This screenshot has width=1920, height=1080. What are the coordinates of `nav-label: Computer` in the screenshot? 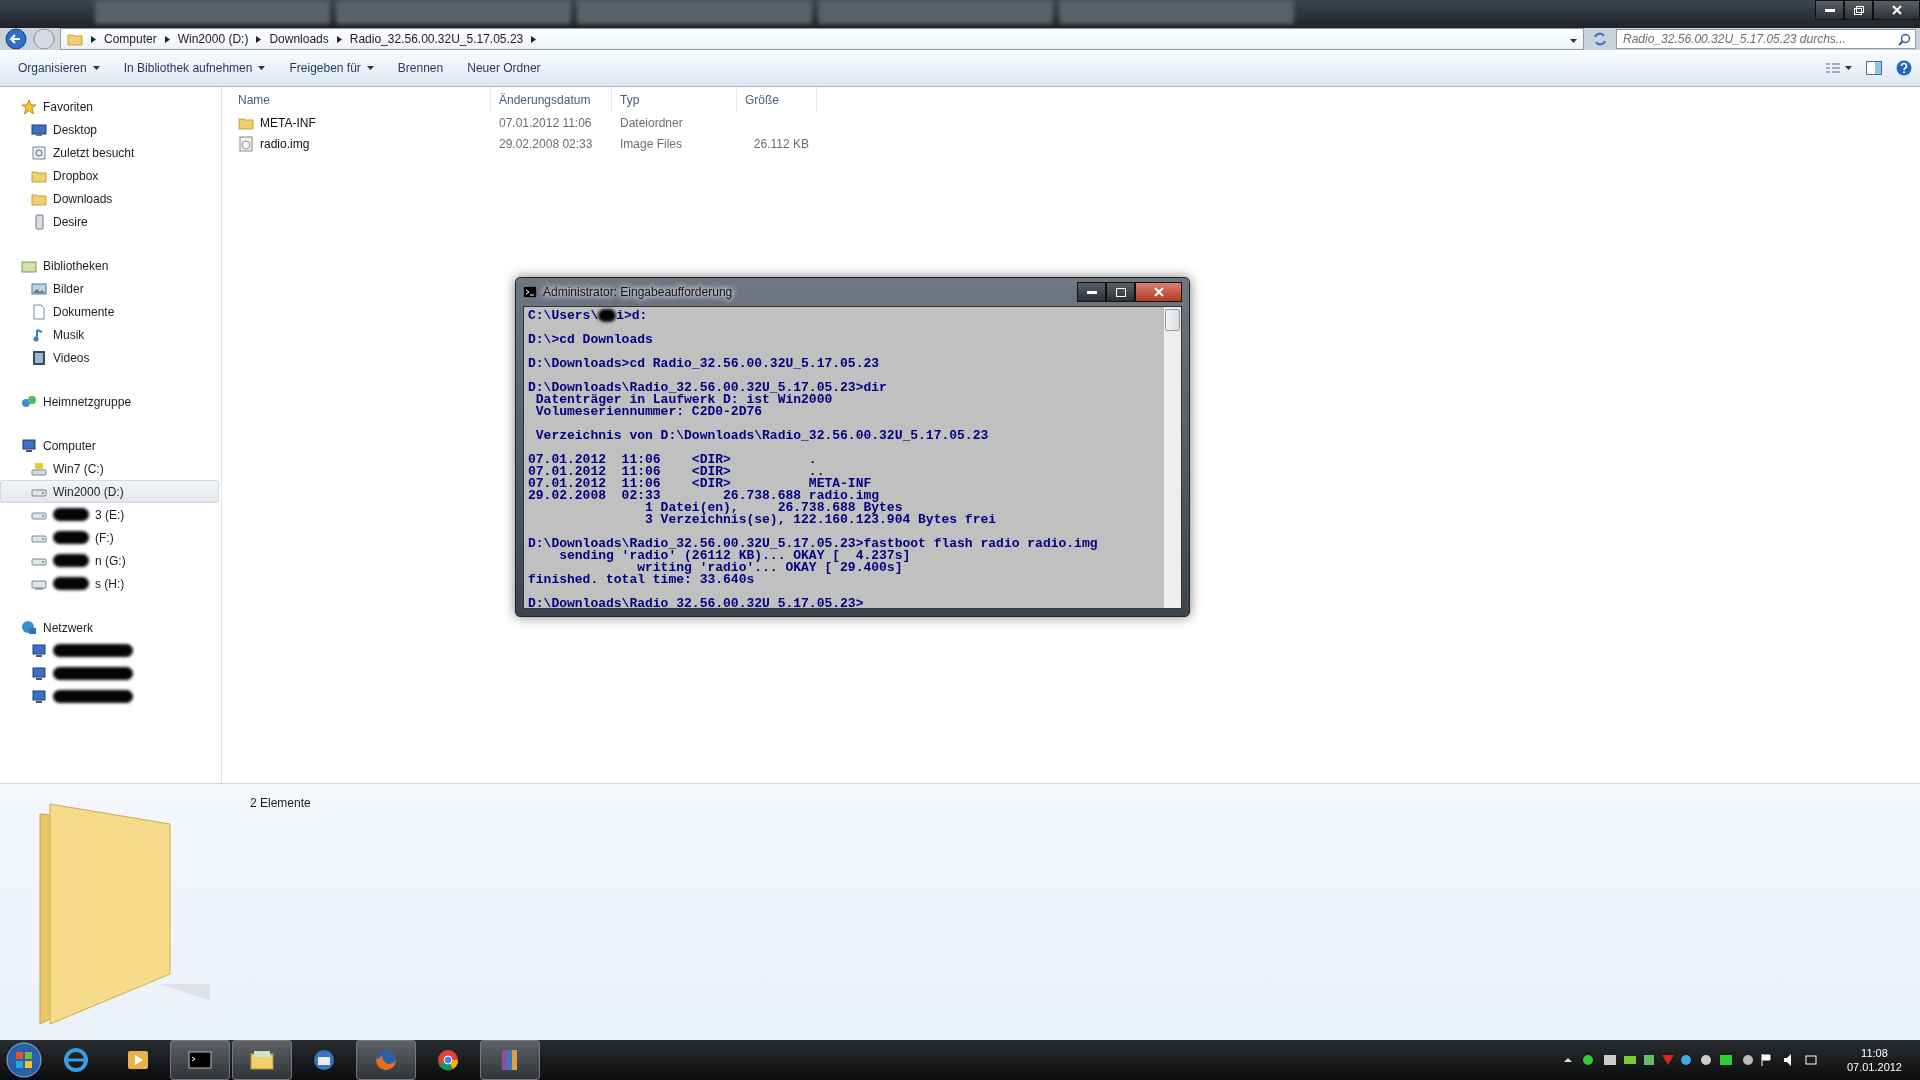 It's located at (69, 445).